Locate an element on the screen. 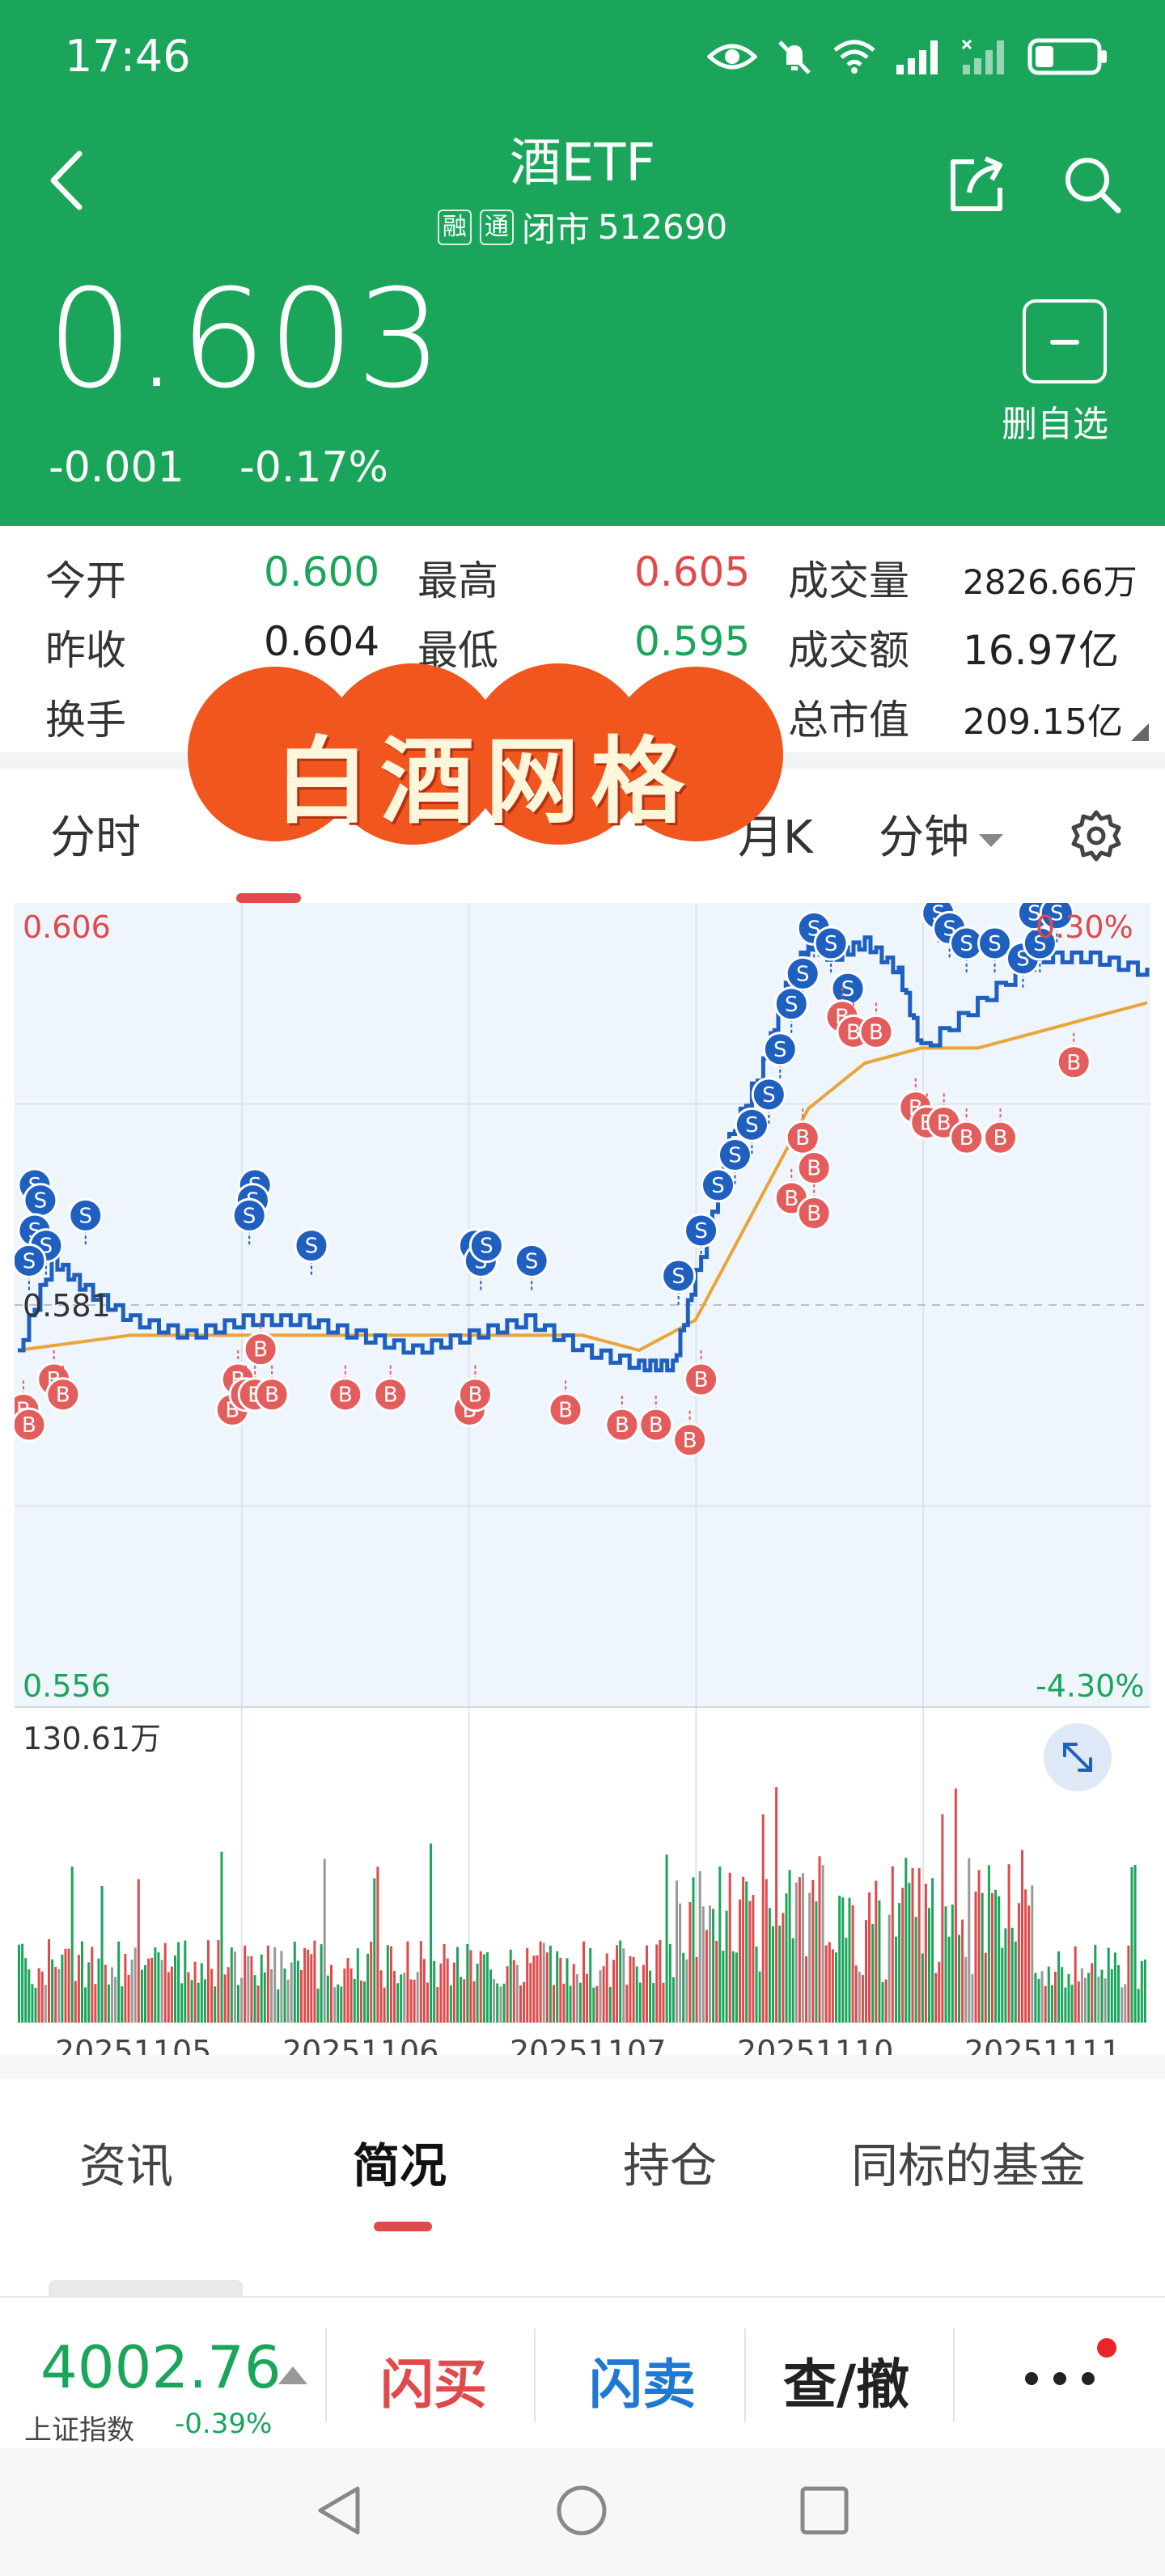 The height and width of the screenshot is (2576, 1165). volume-max-label: 130.61万 is located at coordinates (92, 1738).